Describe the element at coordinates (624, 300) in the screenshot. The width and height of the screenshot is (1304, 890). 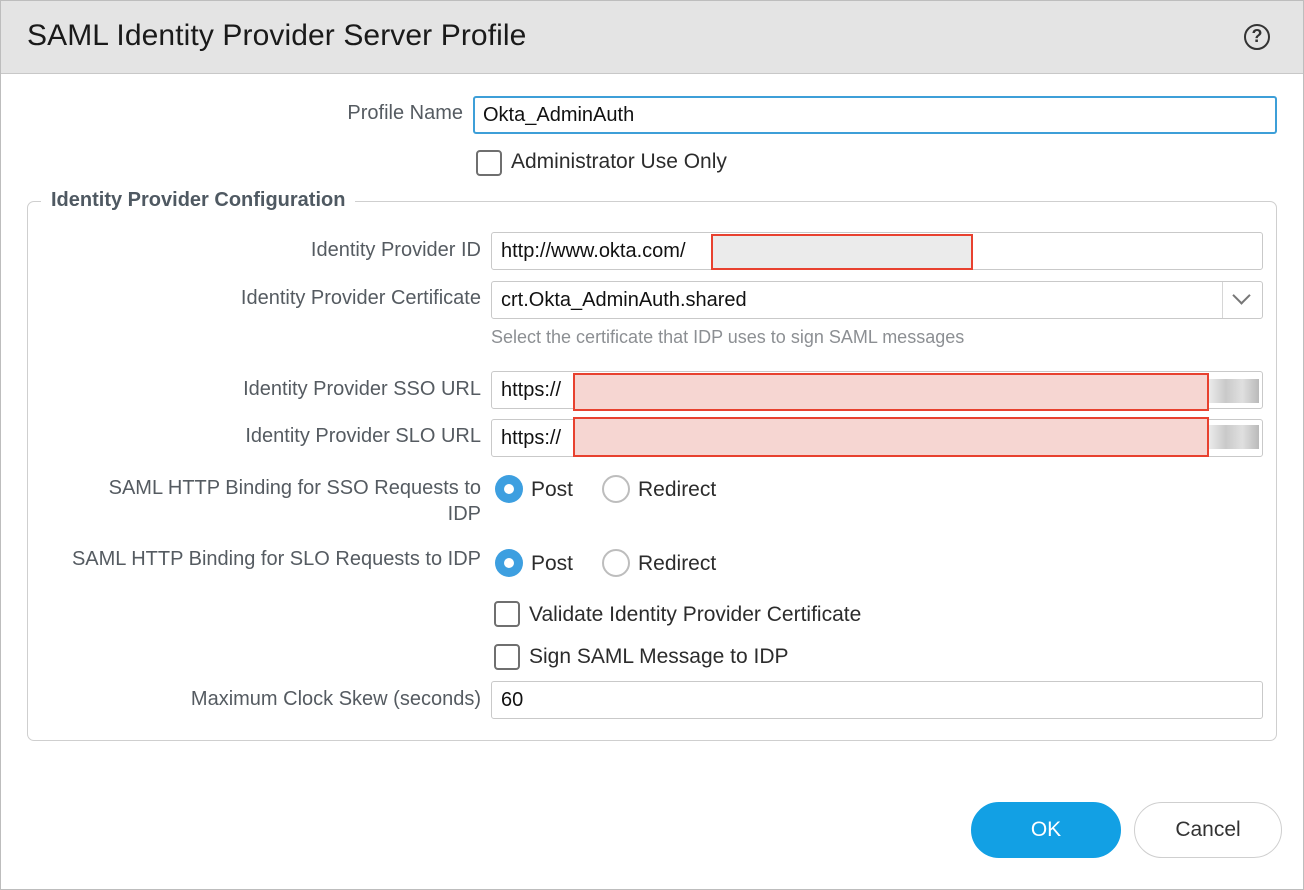
I see `idp-certificate-value: crt.Okta_AdminAuth.shared` at that location.